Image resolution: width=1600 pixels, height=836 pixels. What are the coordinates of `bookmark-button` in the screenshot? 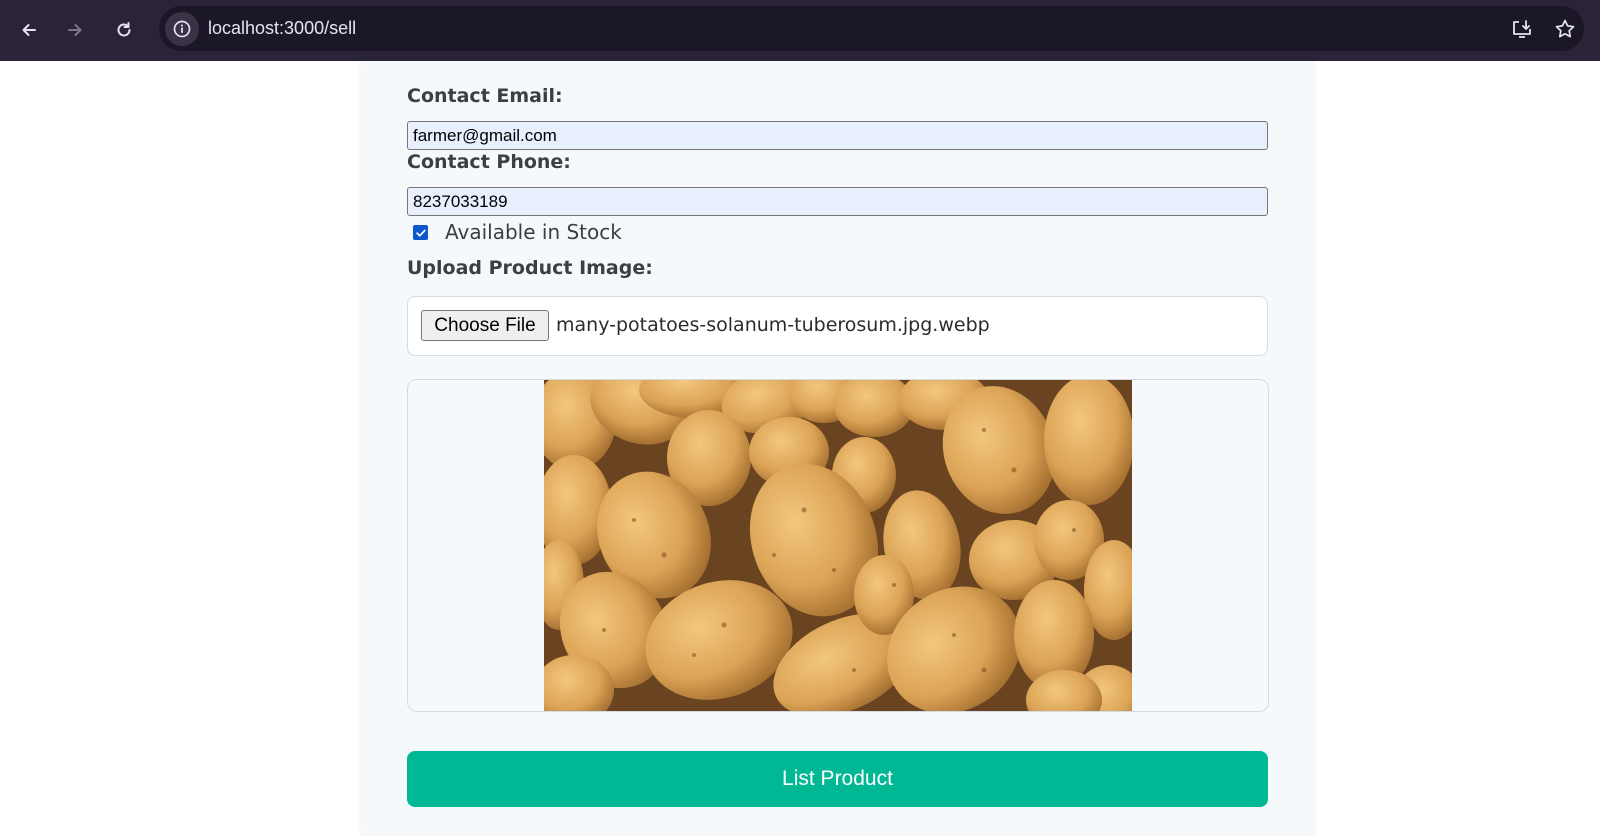 It's located at (1565, 29).